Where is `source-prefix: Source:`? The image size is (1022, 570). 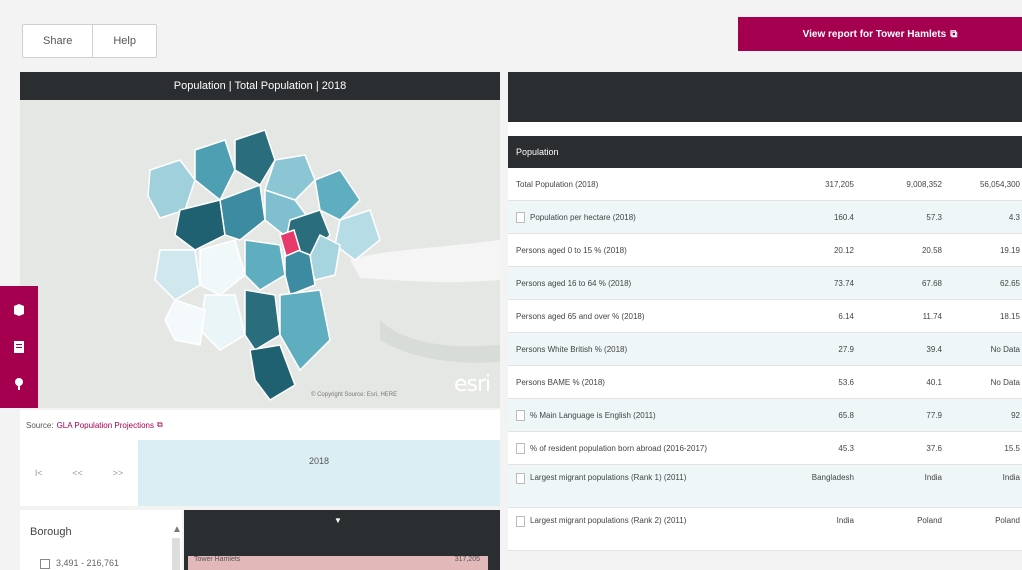
source-prefix: Source: is located at coordinates (40, 425).